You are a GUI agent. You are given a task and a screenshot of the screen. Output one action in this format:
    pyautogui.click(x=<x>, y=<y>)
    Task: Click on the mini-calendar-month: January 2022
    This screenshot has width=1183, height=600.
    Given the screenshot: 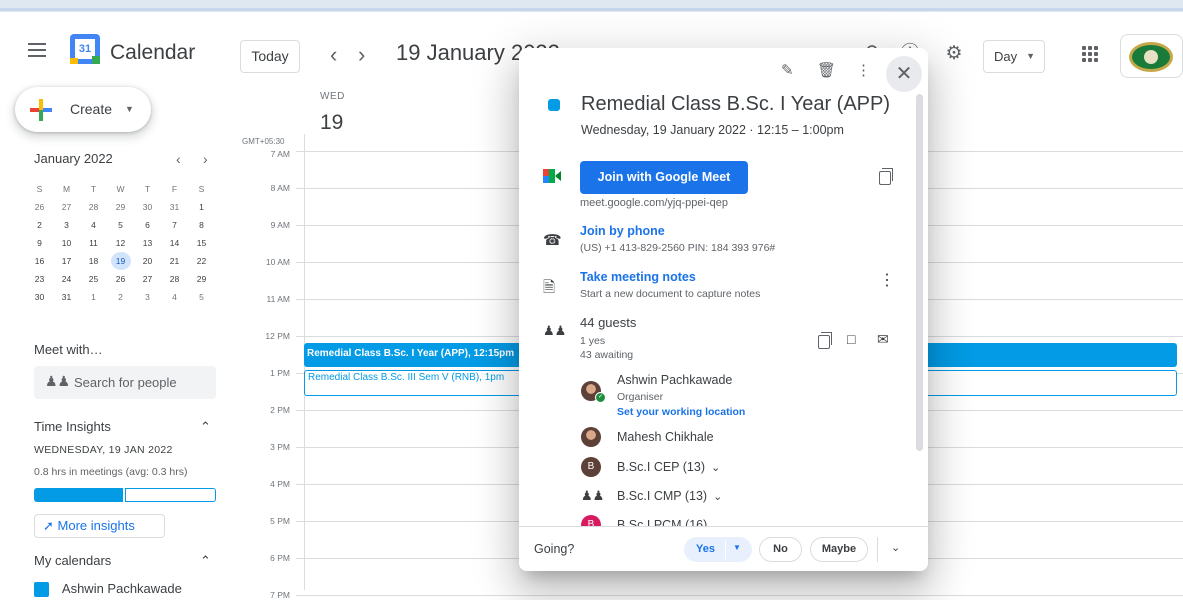 What is the action you would take?
    pyautogui.click(x=73, y=158)
    